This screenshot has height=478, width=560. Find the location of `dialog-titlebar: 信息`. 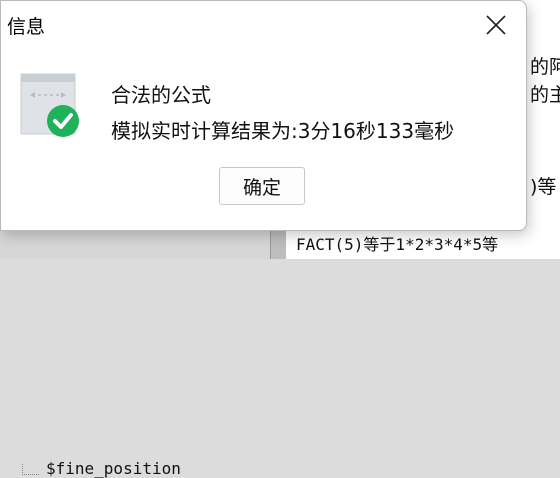

dialog-titlebar: 信息 is located at coordinates (263, 25).